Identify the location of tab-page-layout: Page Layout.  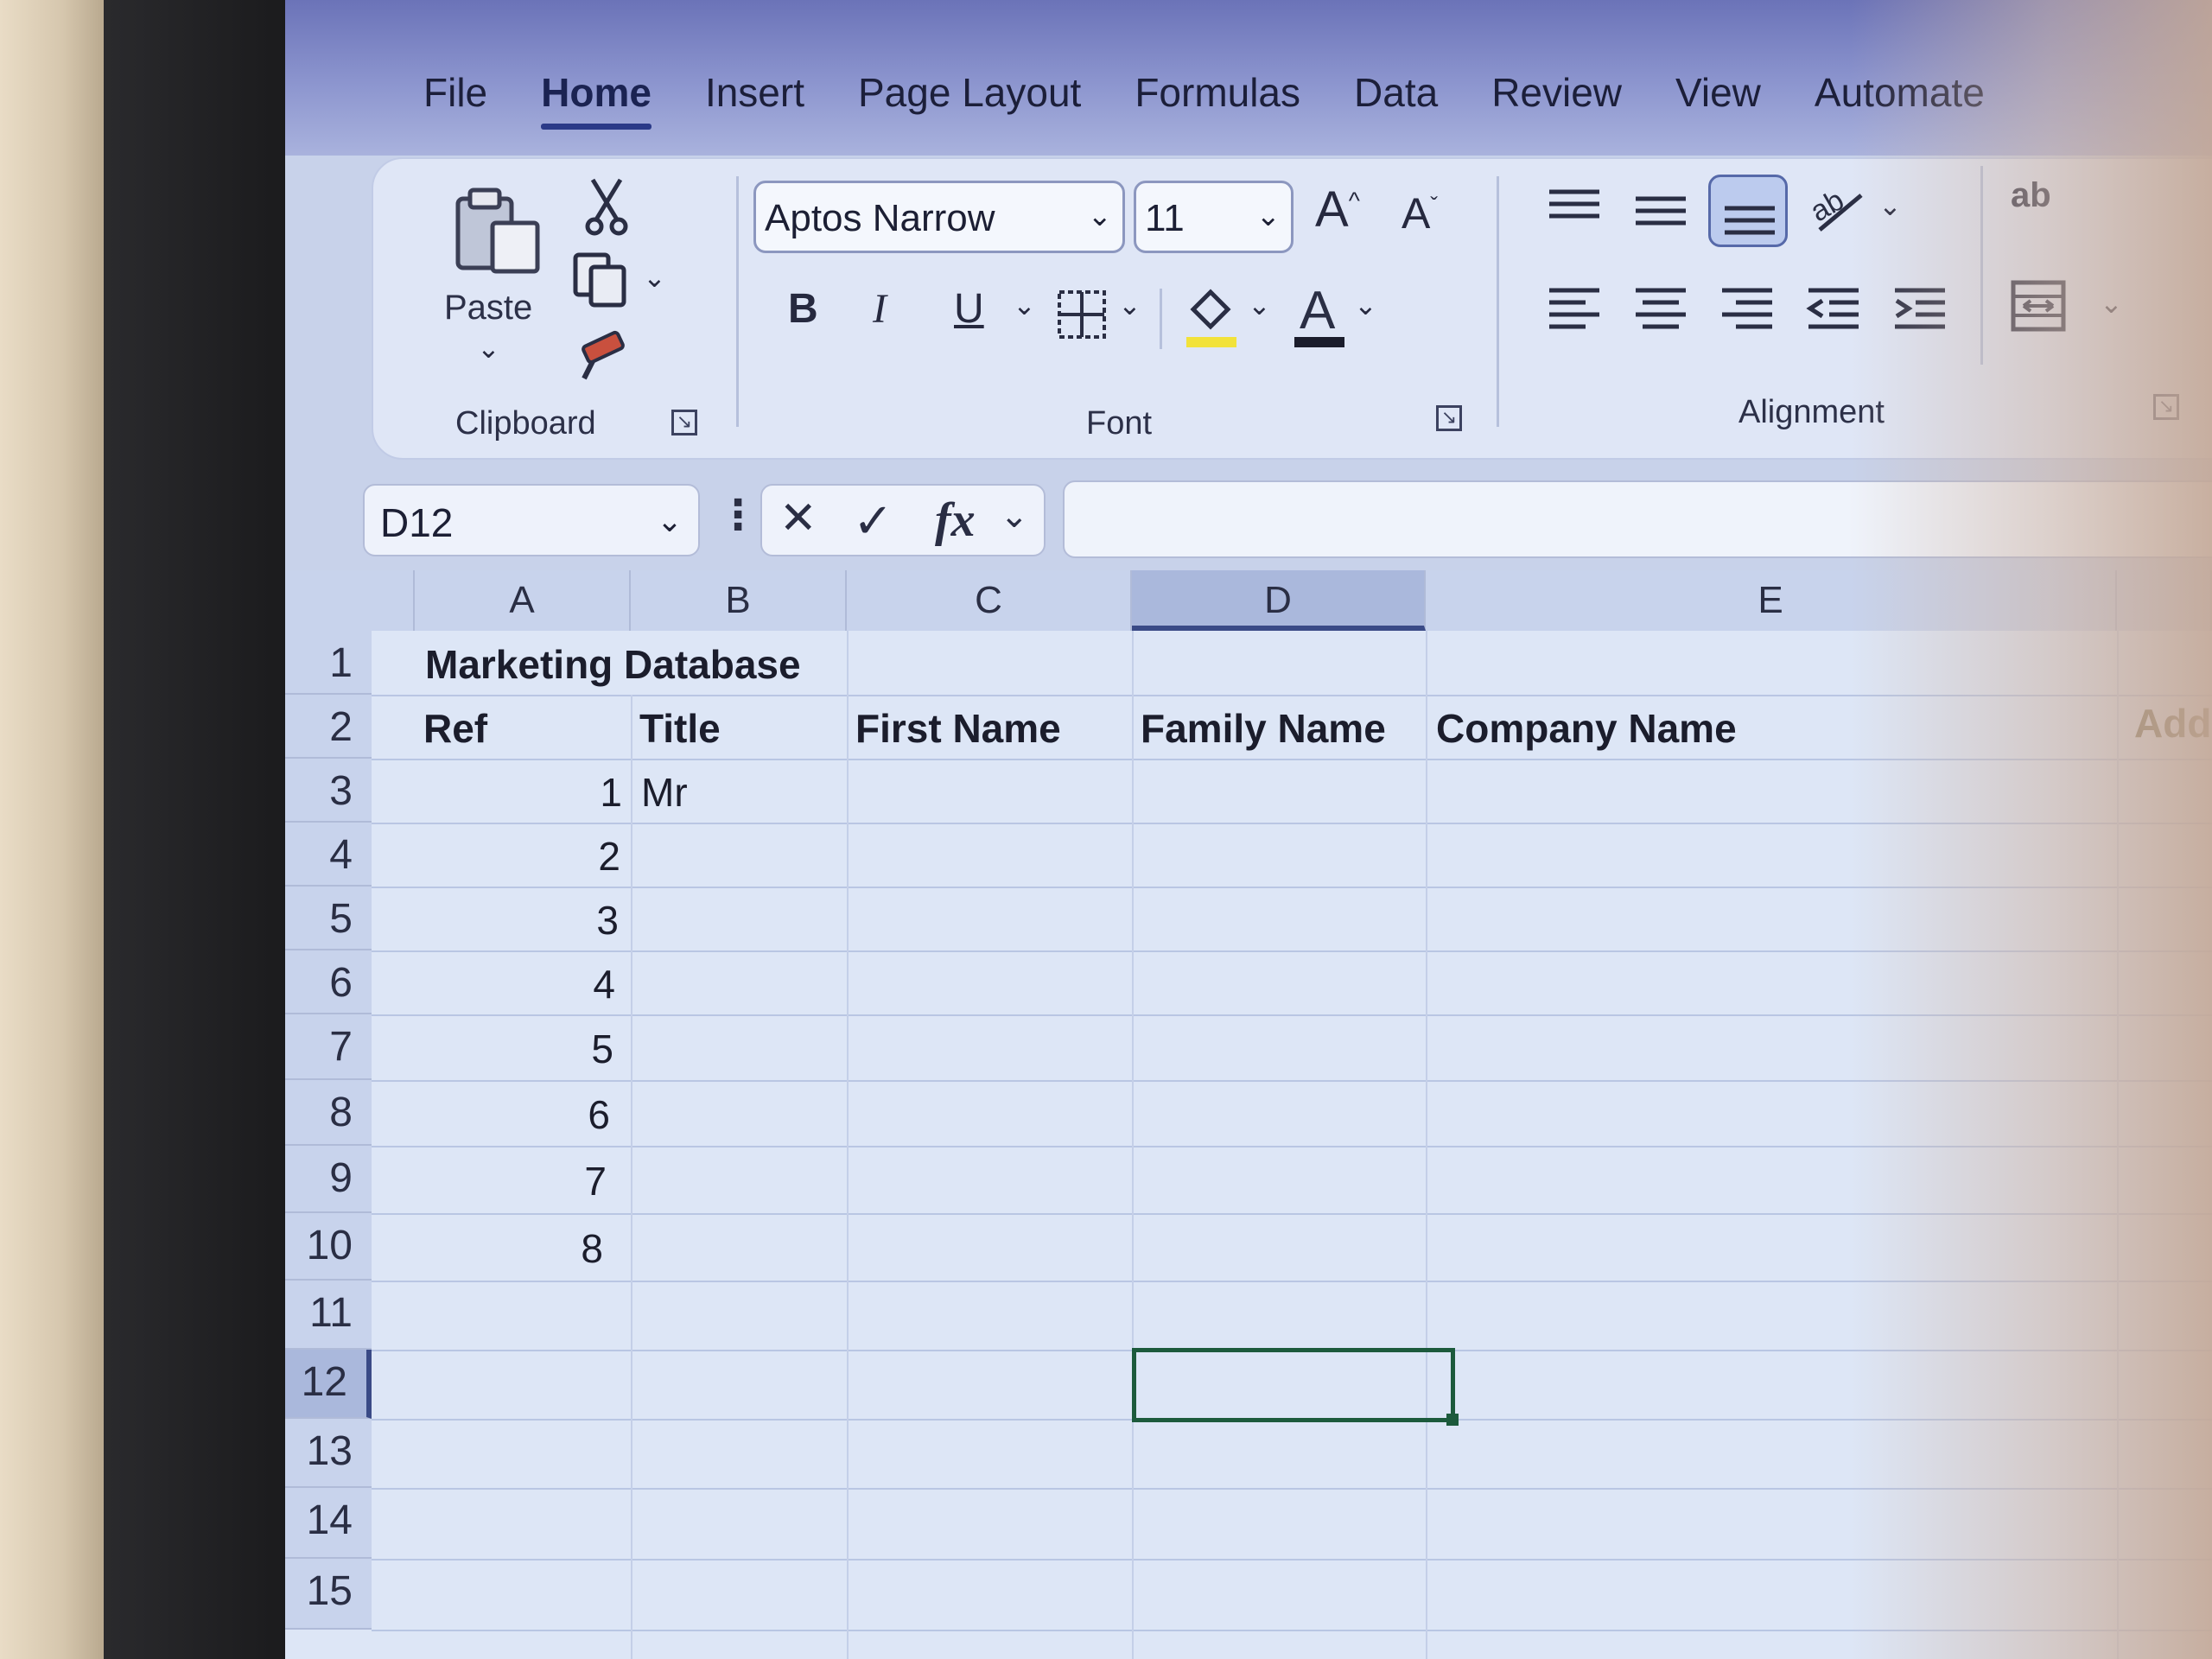
(969, 96).